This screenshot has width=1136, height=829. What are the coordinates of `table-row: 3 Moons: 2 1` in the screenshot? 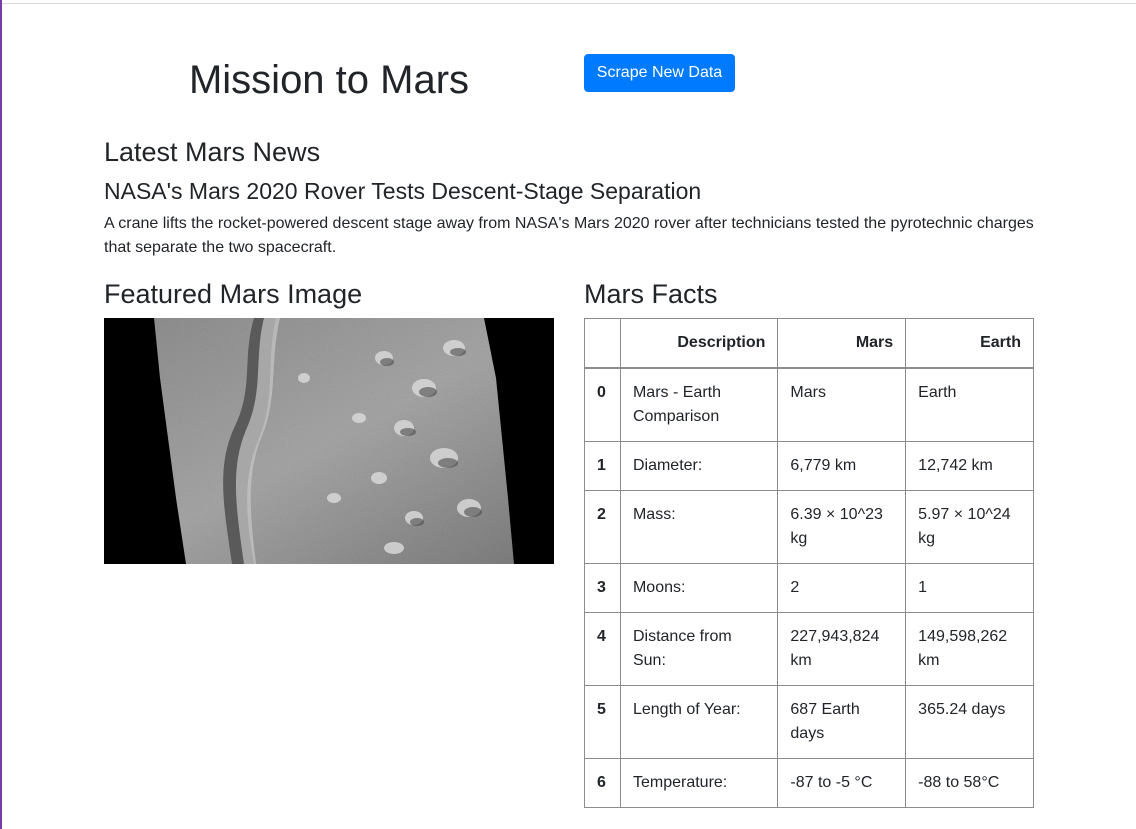 It's located at (809, 588).